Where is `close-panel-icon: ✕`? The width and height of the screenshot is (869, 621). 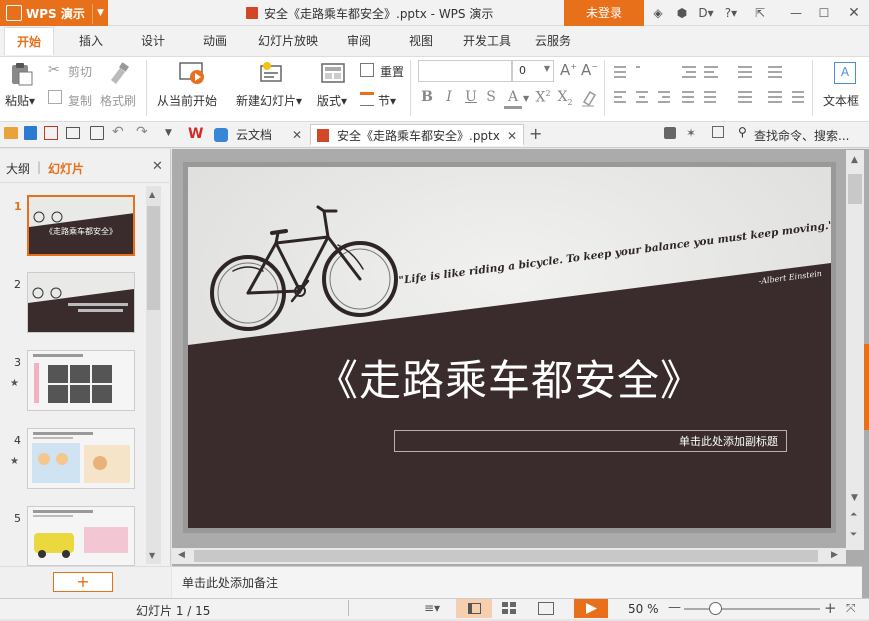
close-panel-icon: ✕ is located at coordinates (157, 166).